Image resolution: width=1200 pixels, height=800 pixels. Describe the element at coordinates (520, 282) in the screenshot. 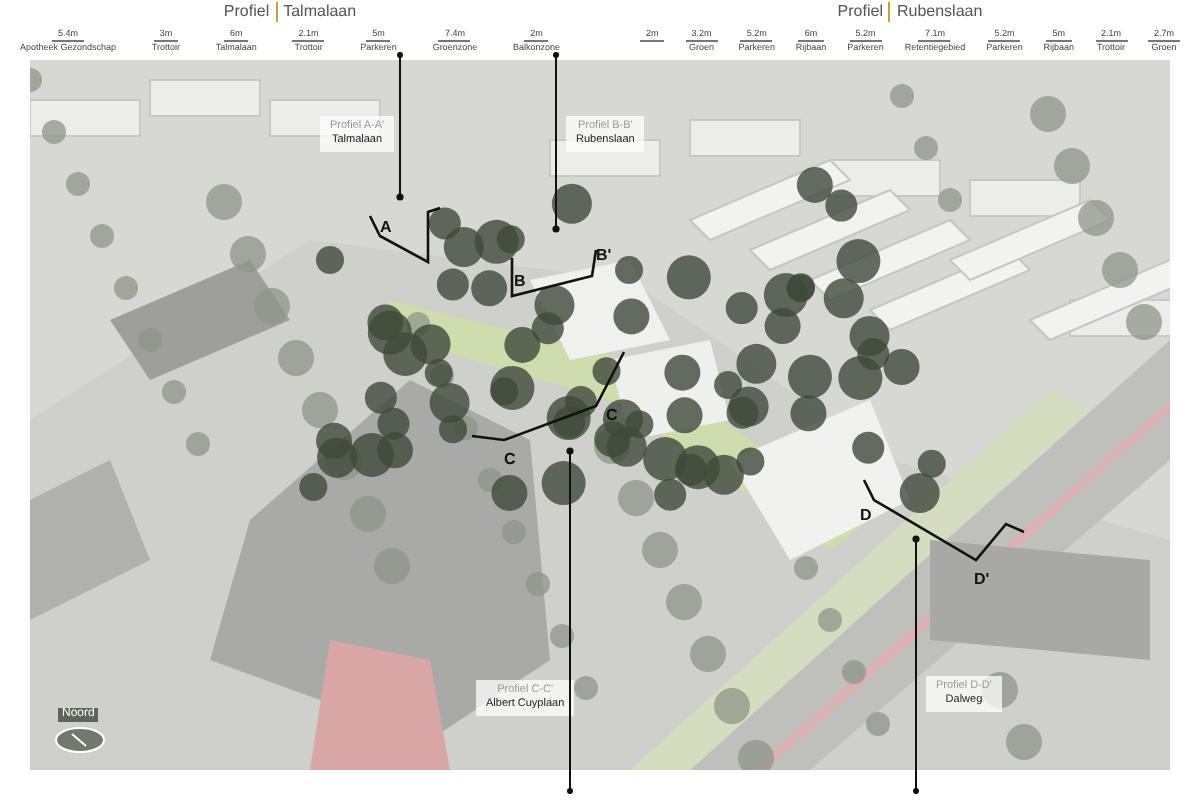

I see `section-letter: B` at that location.